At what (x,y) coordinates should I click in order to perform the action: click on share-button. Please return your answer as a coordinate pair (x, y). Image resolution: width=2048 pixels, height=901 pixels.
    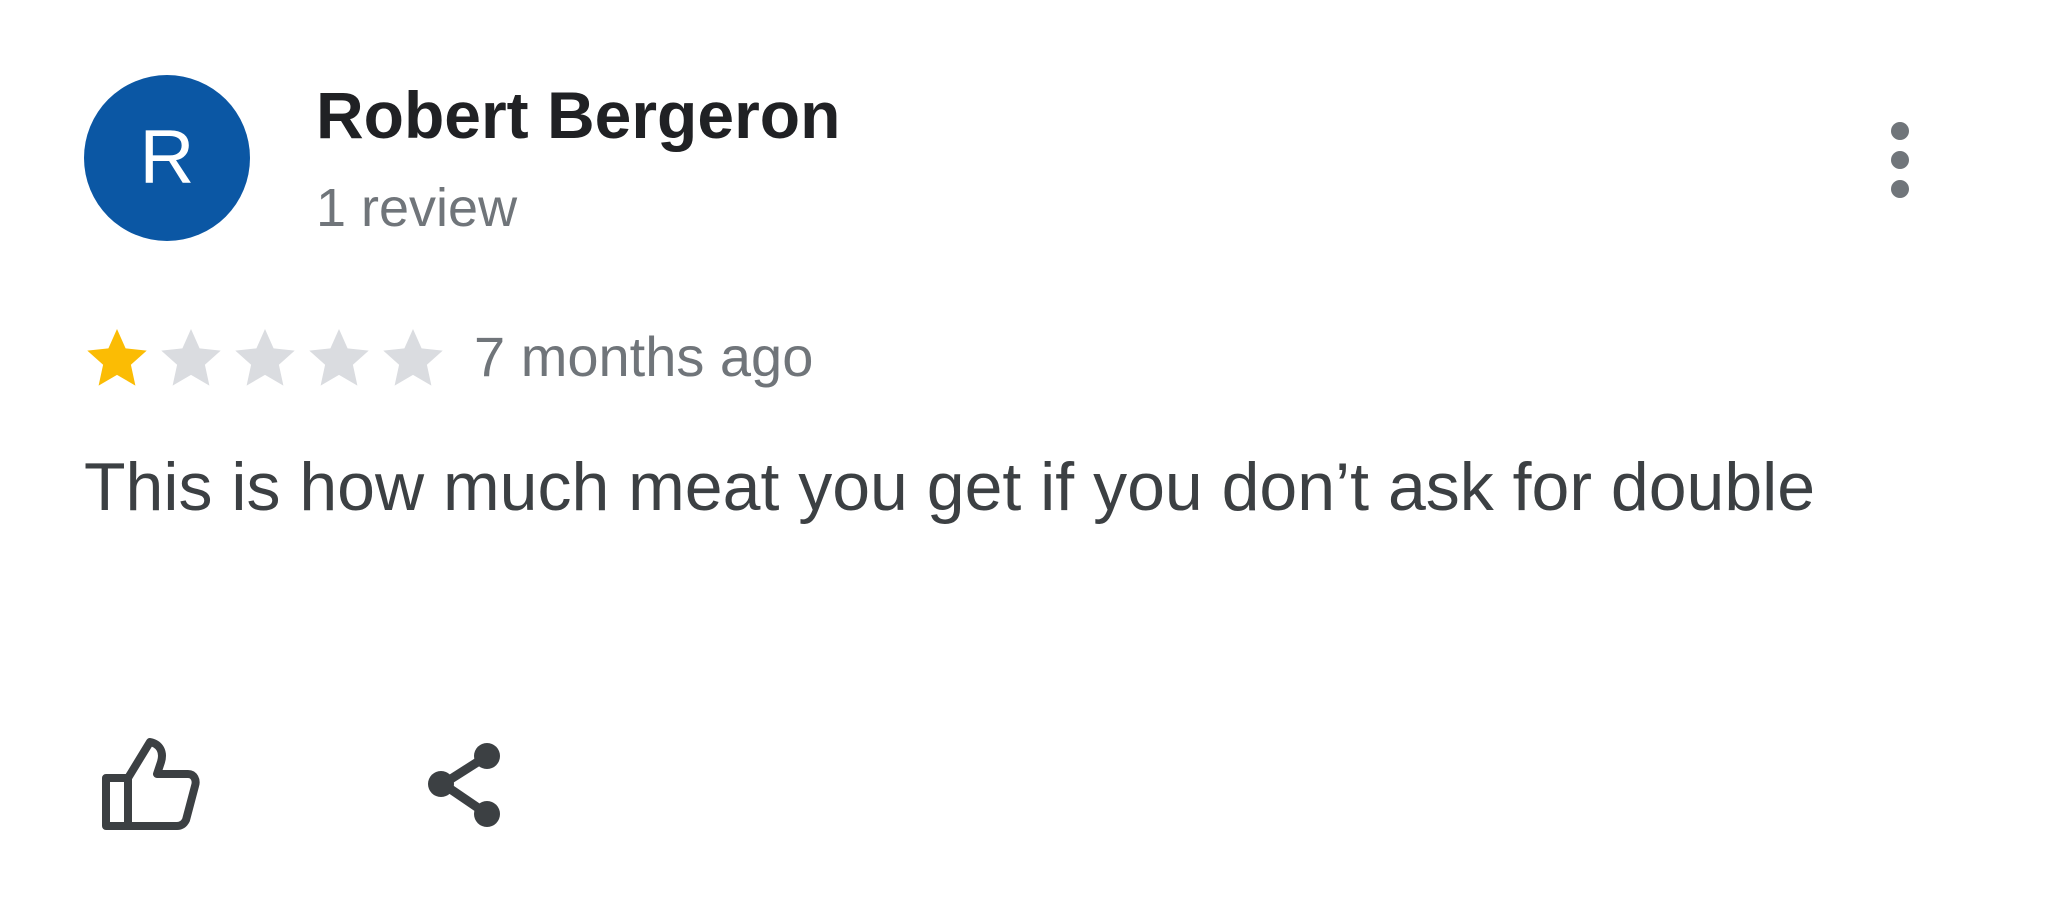
    Looking at the image, I should click on (465, 785).